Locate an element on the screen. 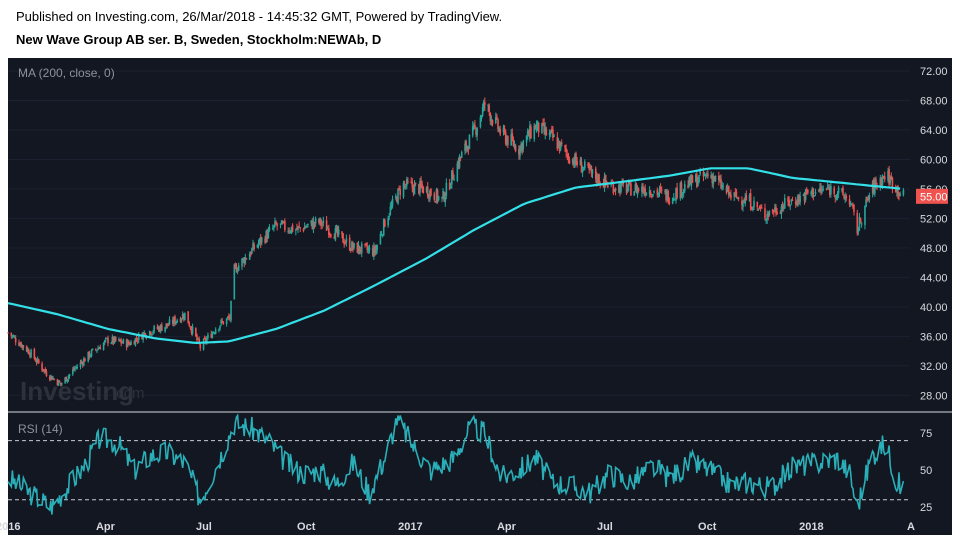 The width and height of the screenshot is (960, 540). price-tick-label: 36.00 is located at coordinates (934, 337).